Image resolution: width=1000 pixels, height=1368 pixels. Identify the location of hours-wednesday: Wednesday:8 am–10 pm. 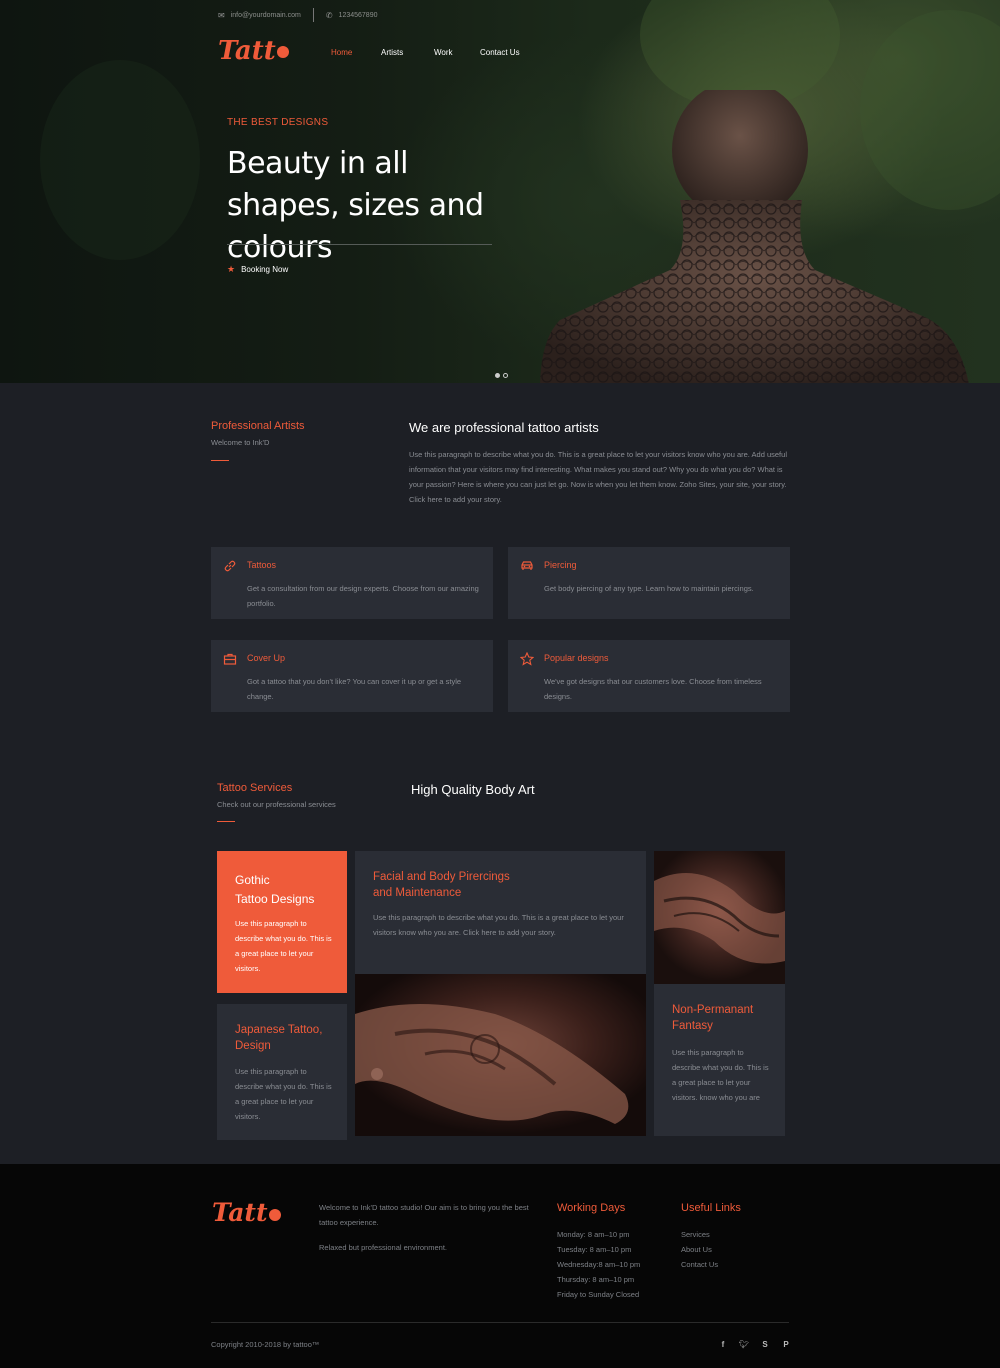
(599, 1264).